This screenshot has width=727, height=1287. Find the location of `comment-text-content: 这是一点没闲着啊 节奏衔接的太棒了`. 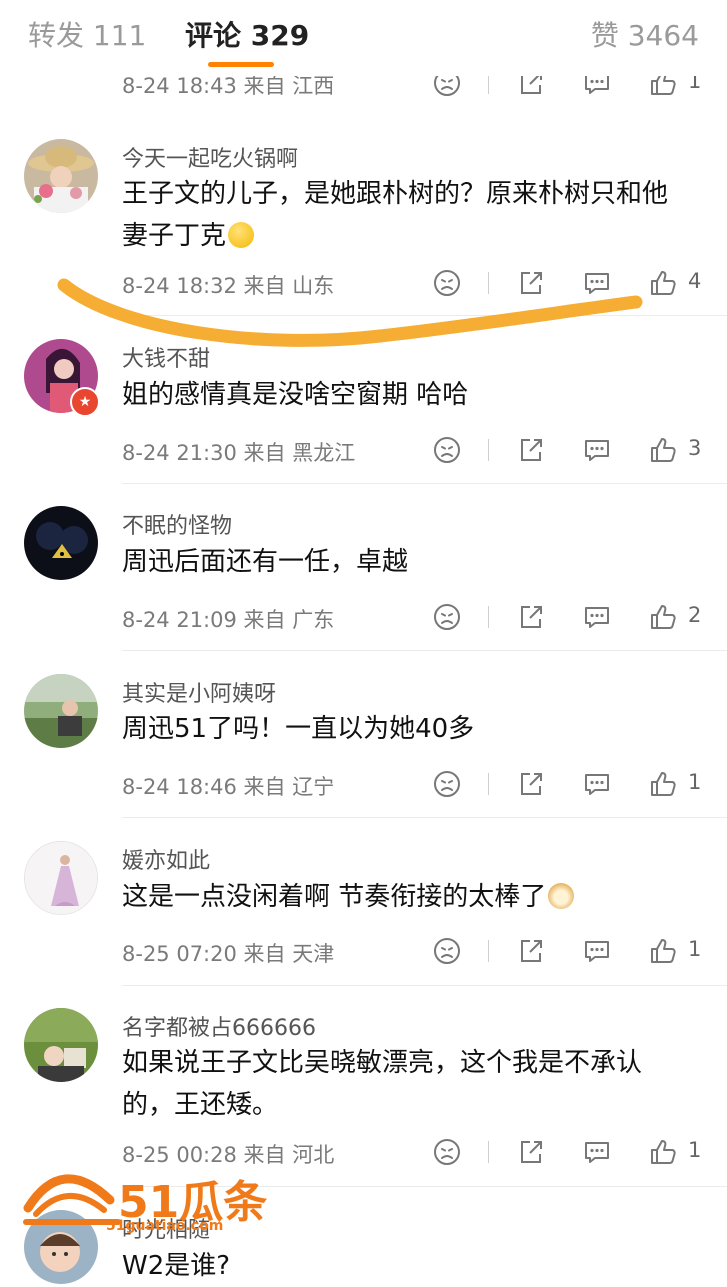

comment-text-content: 这是一点没闲着啊 节奏衔接的太棒了 is located at coordinates (334, 897).